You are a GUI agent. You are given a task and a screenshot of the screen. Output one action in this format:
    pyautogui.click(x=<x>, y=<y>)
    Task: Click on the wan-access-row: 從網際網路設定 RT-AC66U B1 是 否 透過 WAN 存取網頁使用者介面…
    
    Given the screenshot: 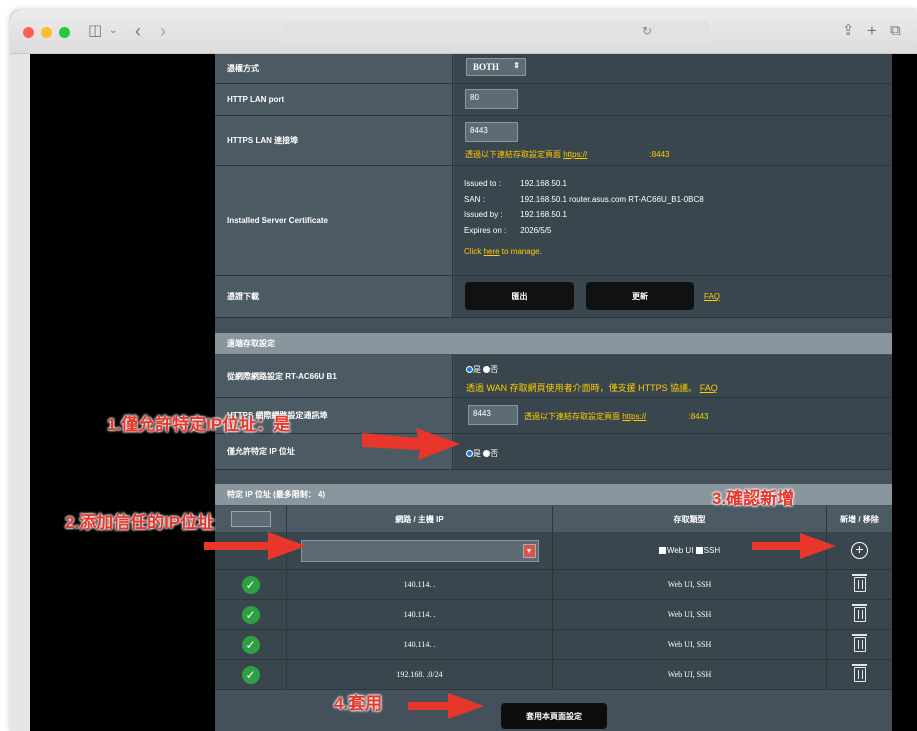 What is the action you would take?
    pyautogui.click(x=553, y=376)
    